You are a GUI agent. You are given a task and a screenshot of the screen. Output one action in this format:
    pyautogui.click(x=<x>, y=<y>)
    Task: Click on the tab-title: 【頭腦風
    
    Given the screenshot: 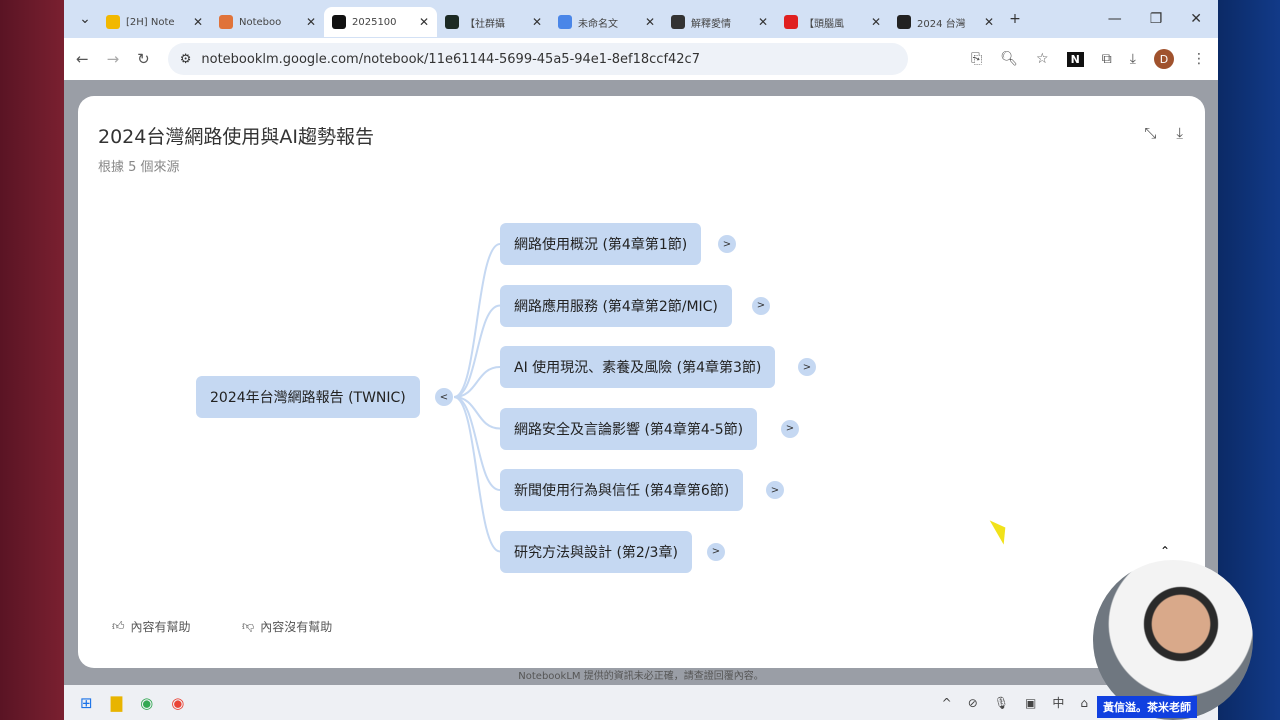 What is the action you would take?
    pyautogui.click(x=824, y=24)
    